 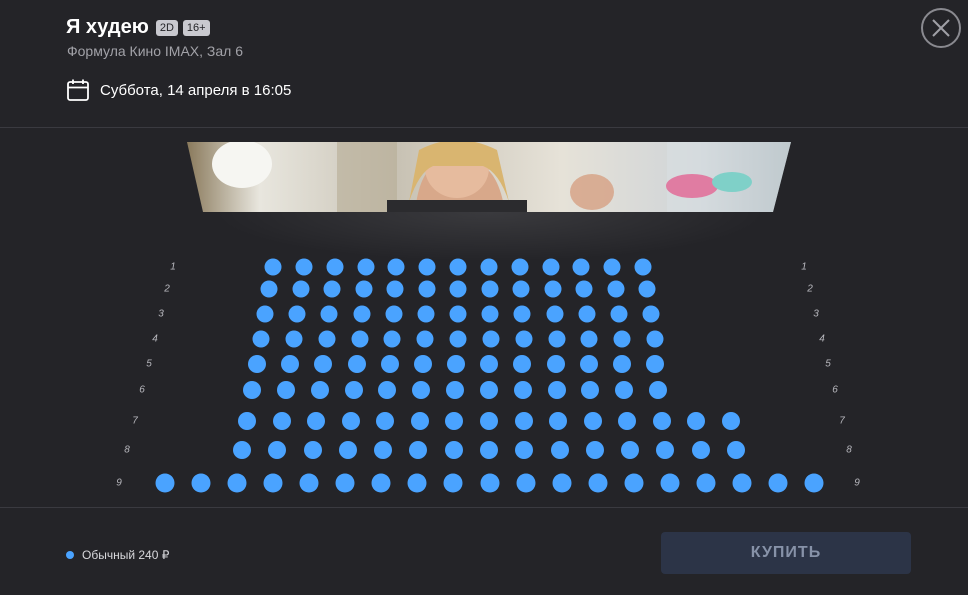 What do you see at coordinates (786, 553) in the screenshot?
I see `buy-button: КУПИТЬ` at bounding box center [786, 553].